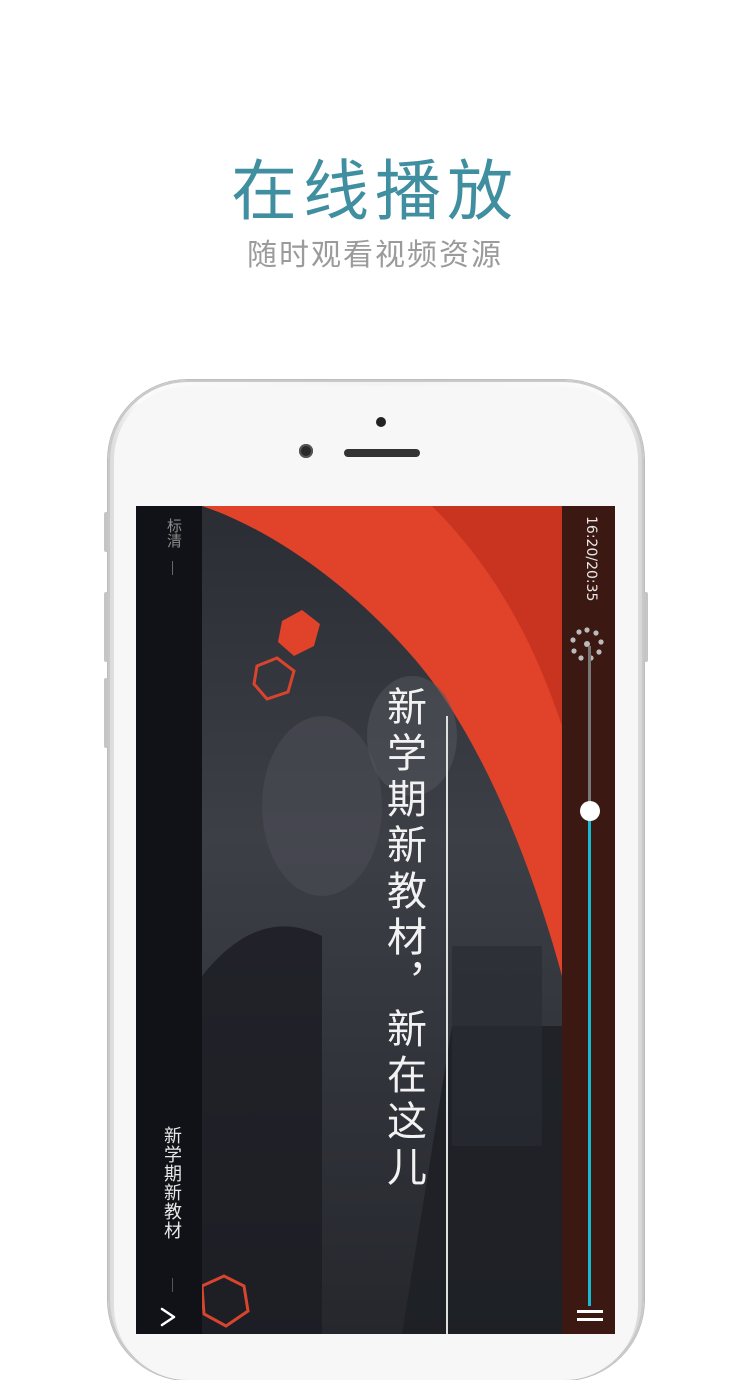 The image size is (750, 1380). Describe the element at coordinates (169, 920) in the screenshot. I see `player-left-bar: 标清 新学期新教材` at that location.